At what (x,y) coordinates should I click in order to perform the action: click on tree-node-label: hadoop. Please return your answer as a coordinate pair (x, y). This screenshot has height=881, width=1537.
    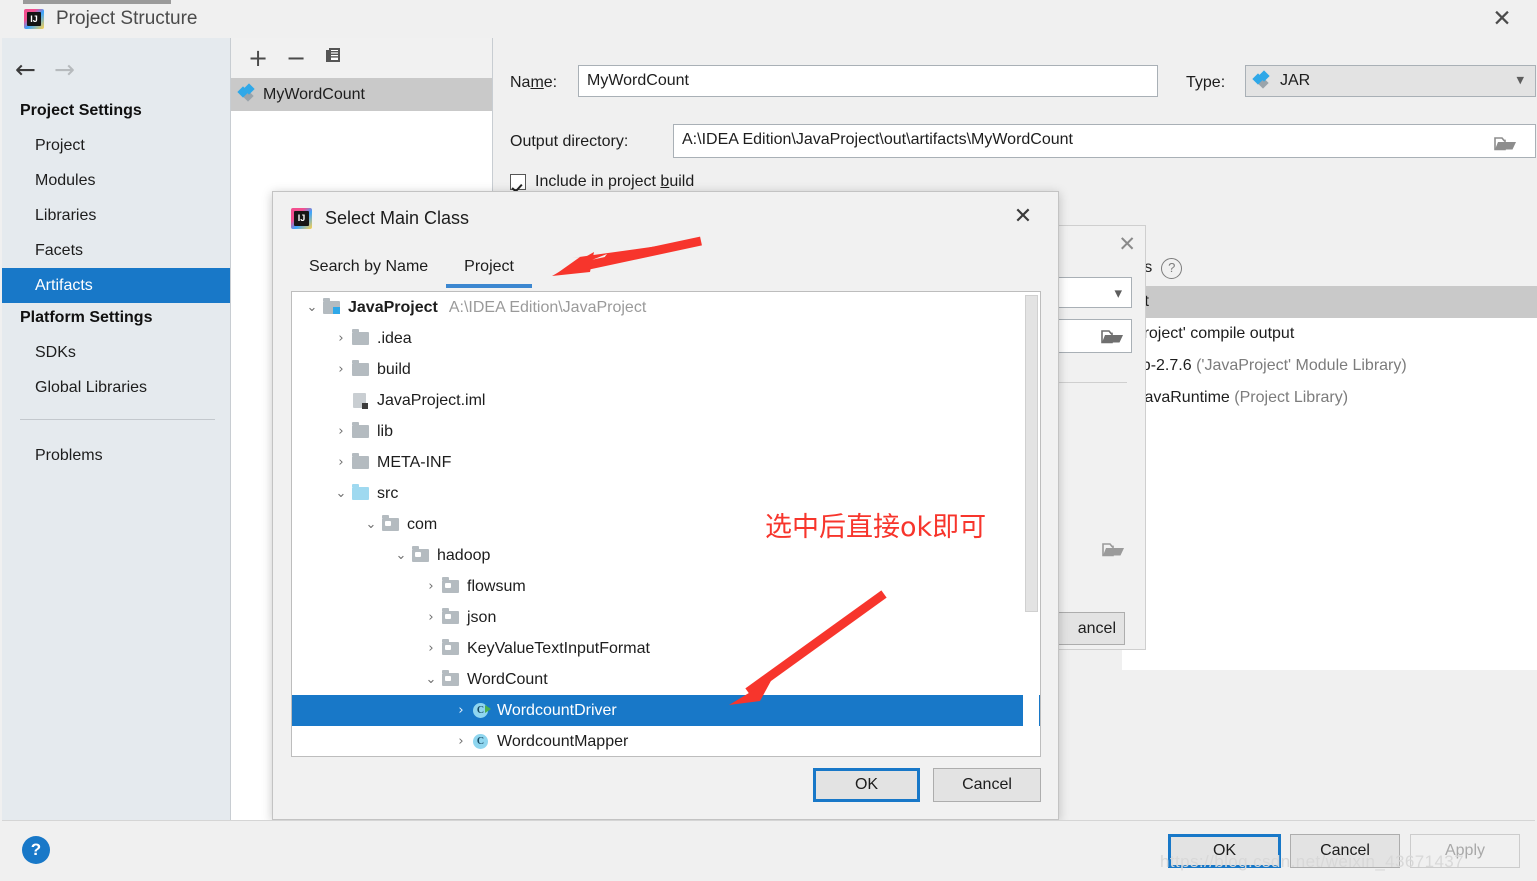
    Looking at the image, I should click on (464, 555).